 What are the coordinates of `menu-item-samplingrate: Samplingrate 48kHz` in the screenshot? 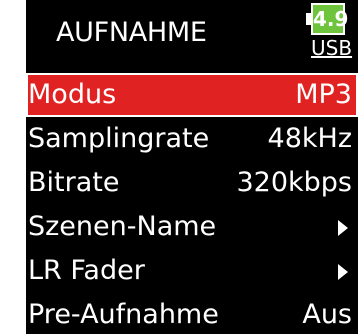 It's located at (192, 139).